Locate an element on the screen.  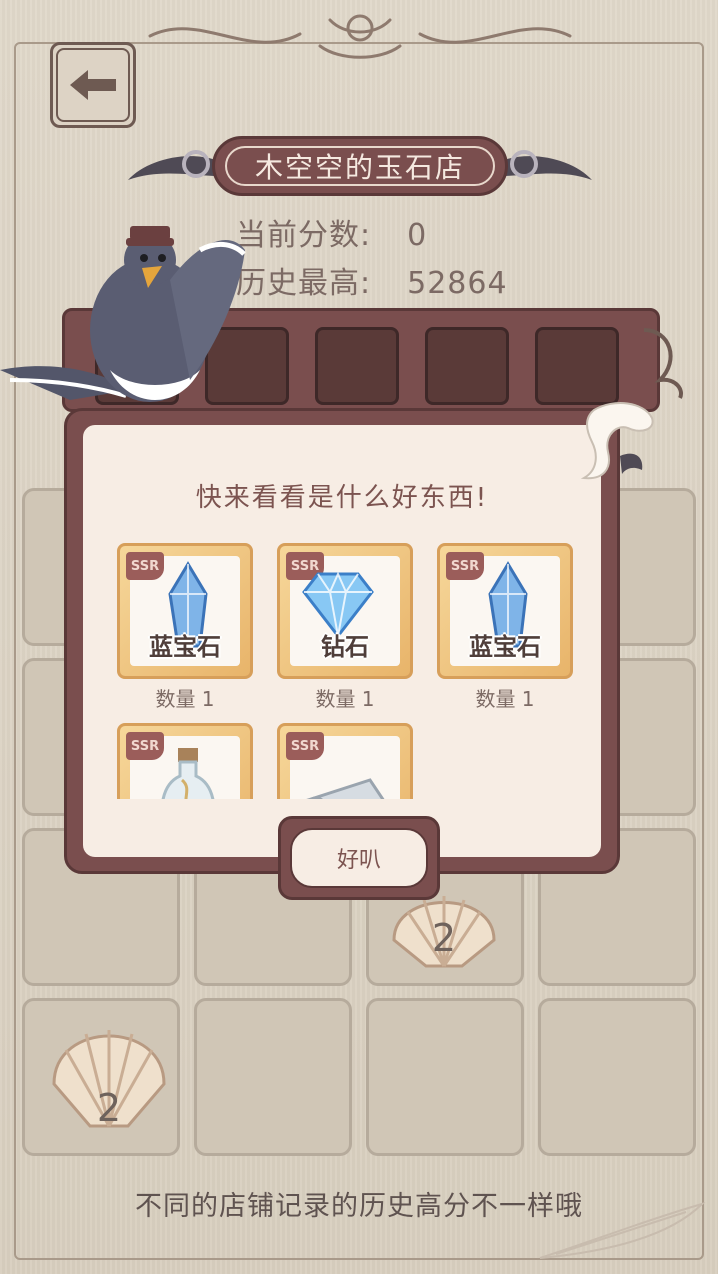
dialog-corner-swirl is located at coordinates (617, 441).